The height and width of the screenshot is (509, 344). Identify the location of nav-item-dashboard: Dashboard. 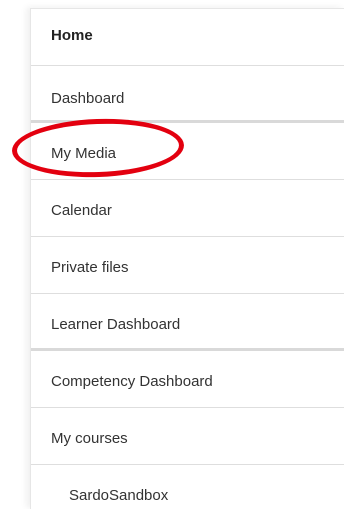
(187, 94).